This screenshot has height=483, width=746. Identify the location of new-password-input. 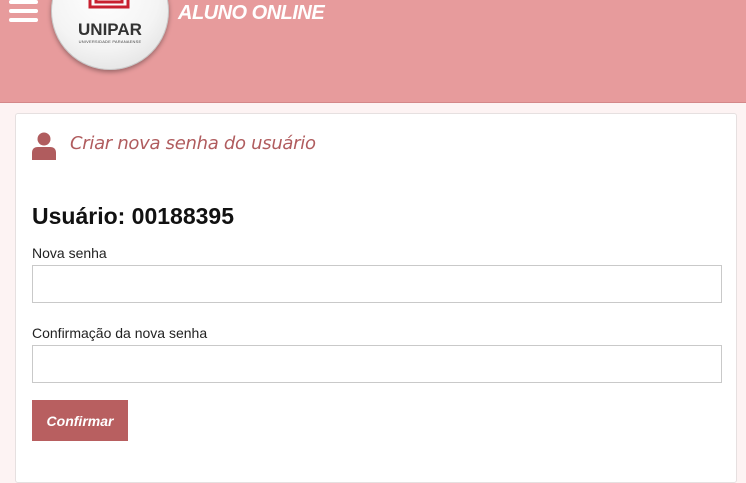
(377, 284).